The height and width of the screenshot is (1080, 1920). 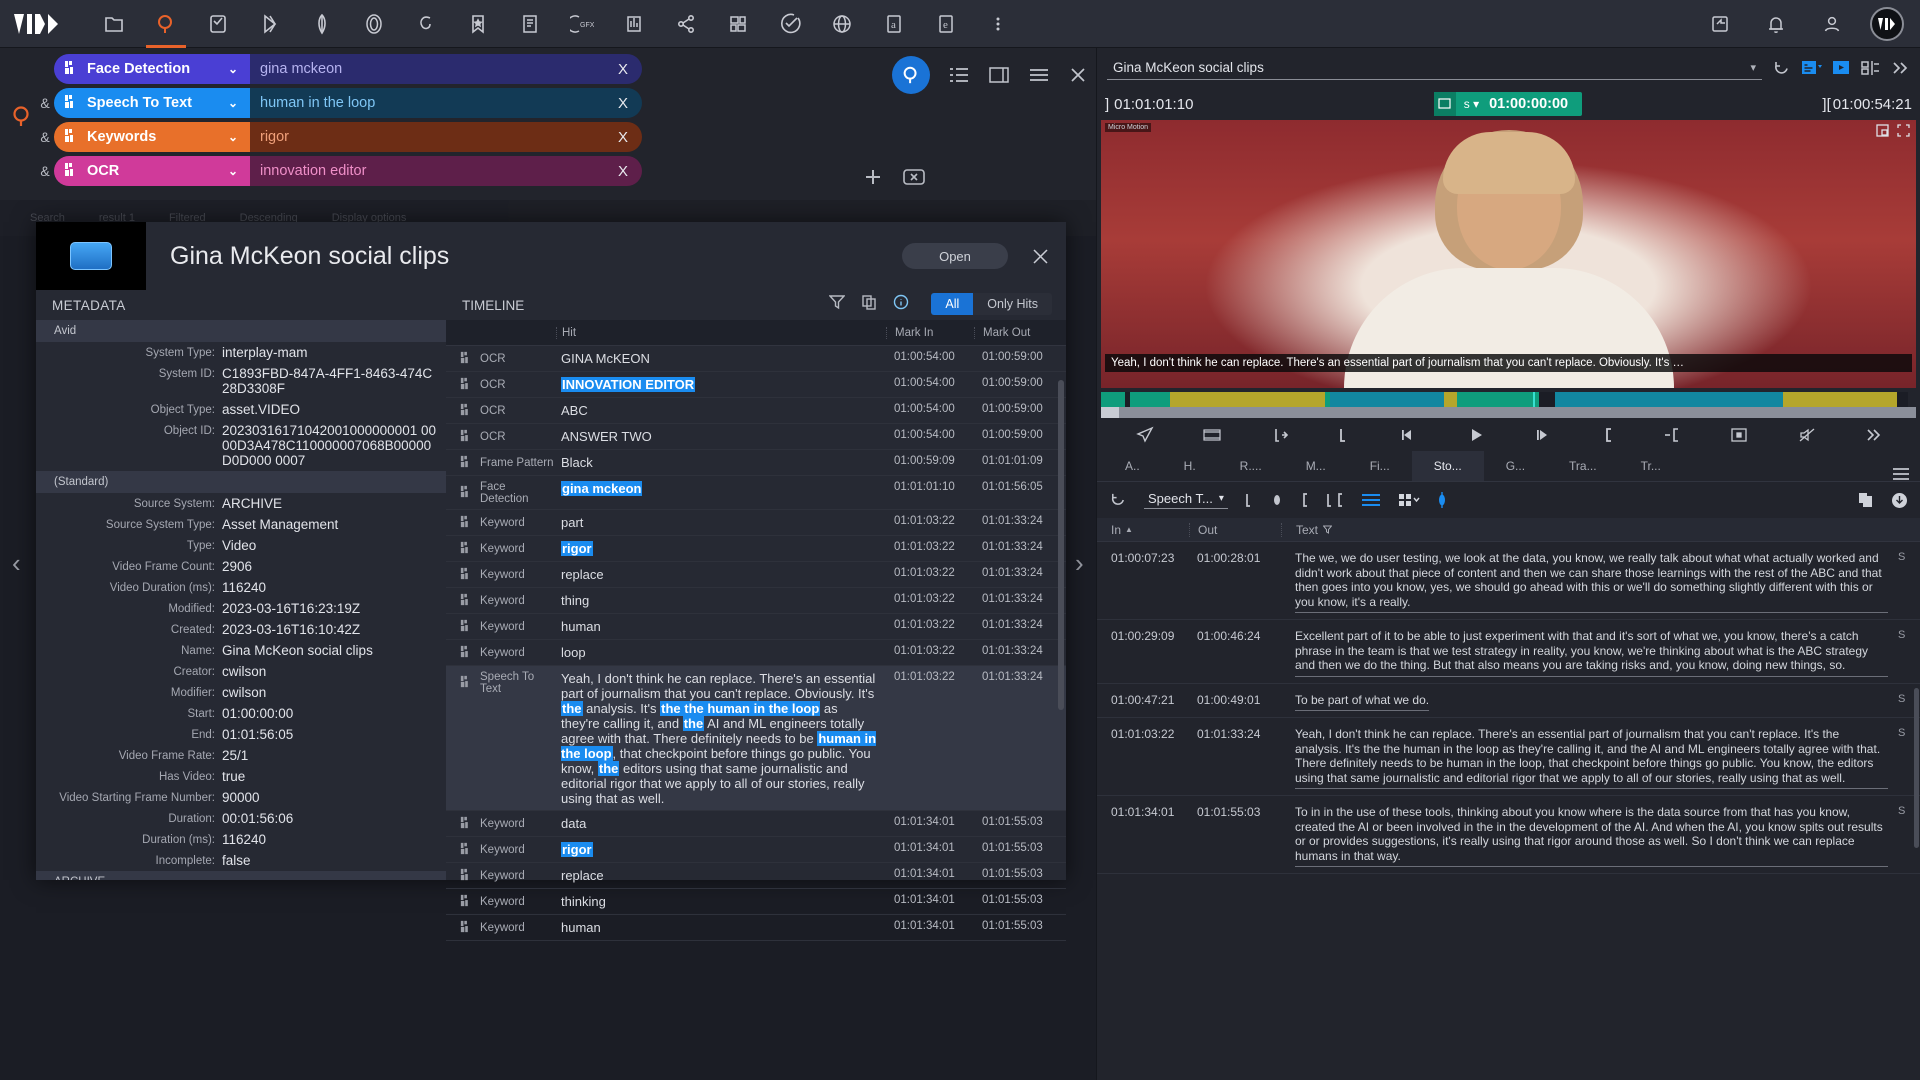 What do you see at coordinates (756, 601) in the screenshot?
I see `table-row: Keyword thing 01:01:03:22 01:01:33:24` at bounding box center [756, 601].